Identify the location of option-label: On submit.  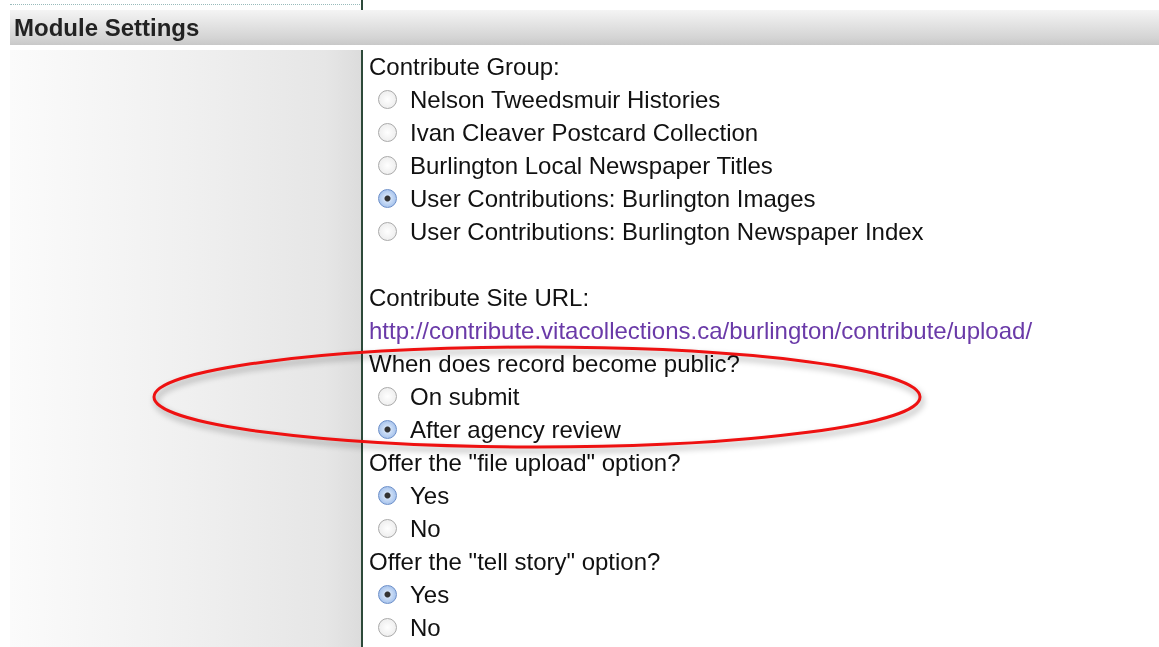
(465, 396).